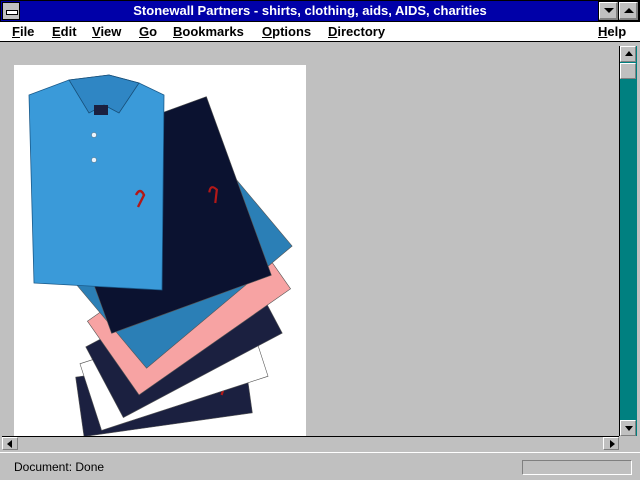 The width and height of the screenshot is (640, 480). Describe the element at coordinates (628, 443) in the screenshot. I see `scrollbar-corner` at that location.